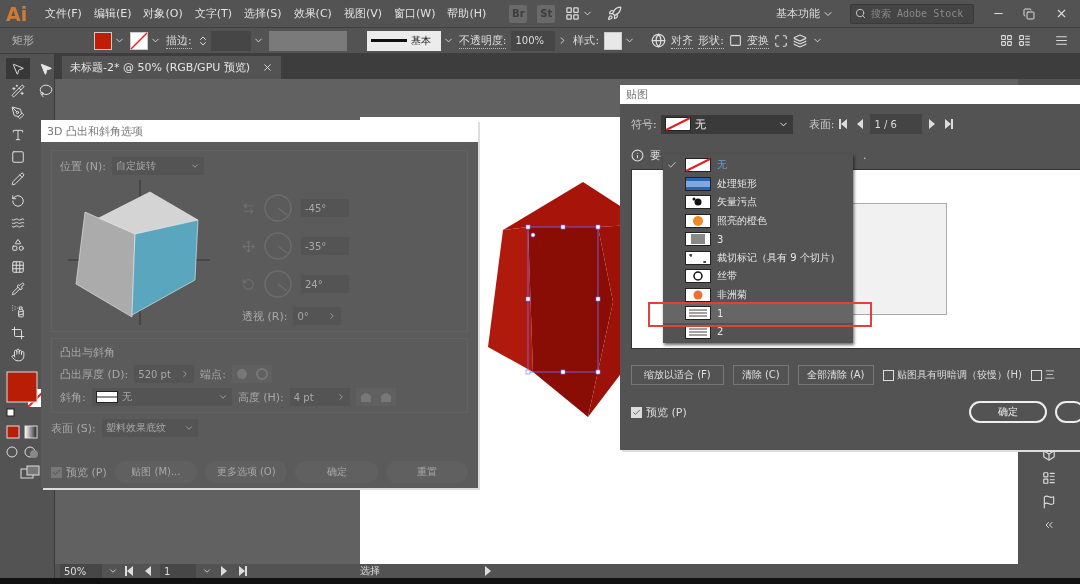 The image size is (1080, 584). I want to click on dialog-button: 清除 (C), so click(760, 375).